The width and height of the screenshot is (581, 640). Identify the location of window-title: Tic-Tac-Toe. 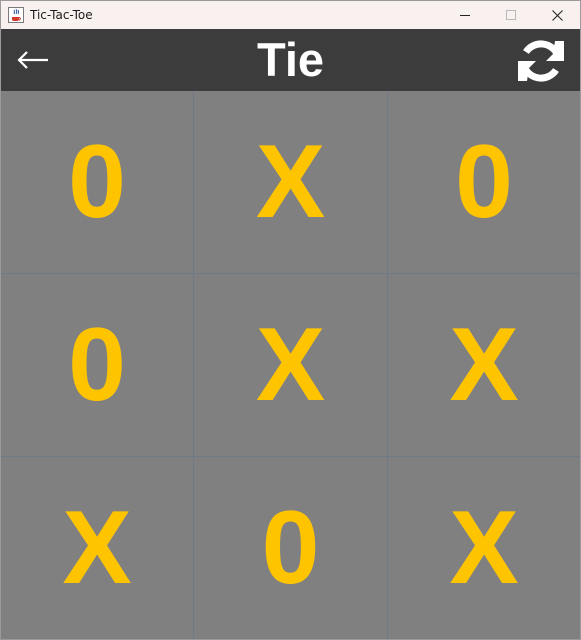
(61, 15).